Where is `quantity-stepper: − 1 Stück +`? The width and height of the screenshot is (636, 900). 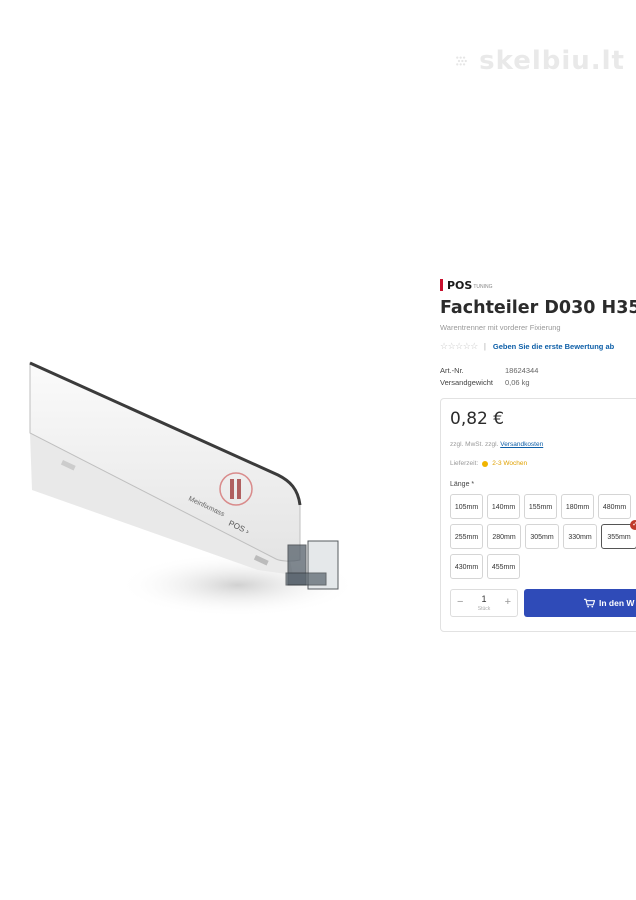 quantity-stepper: − 1 Stück + is located at coordinates (484, 603).